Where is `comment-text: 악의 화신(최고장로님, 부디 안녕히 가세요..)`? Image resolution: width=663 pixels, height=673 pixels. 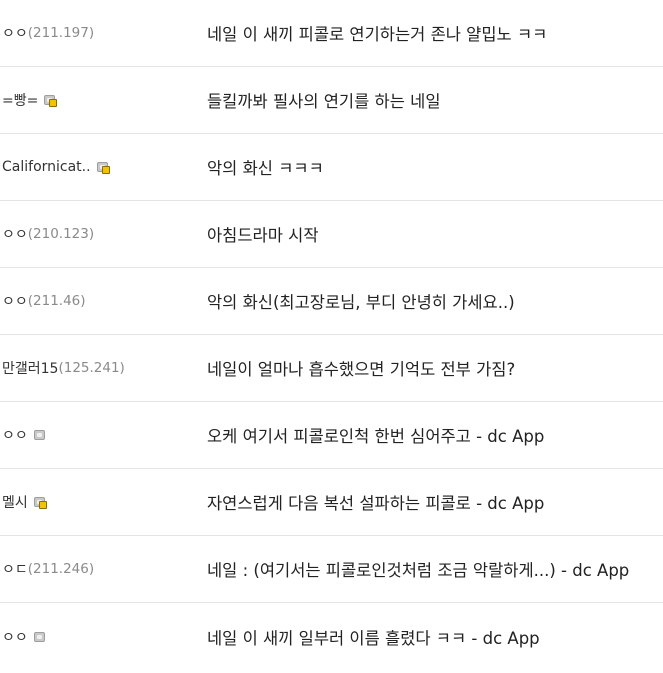 comment-text: 악의 화신(최고장로님, 부디 안녕히 가세요..) is located at coordinates (361, 302).